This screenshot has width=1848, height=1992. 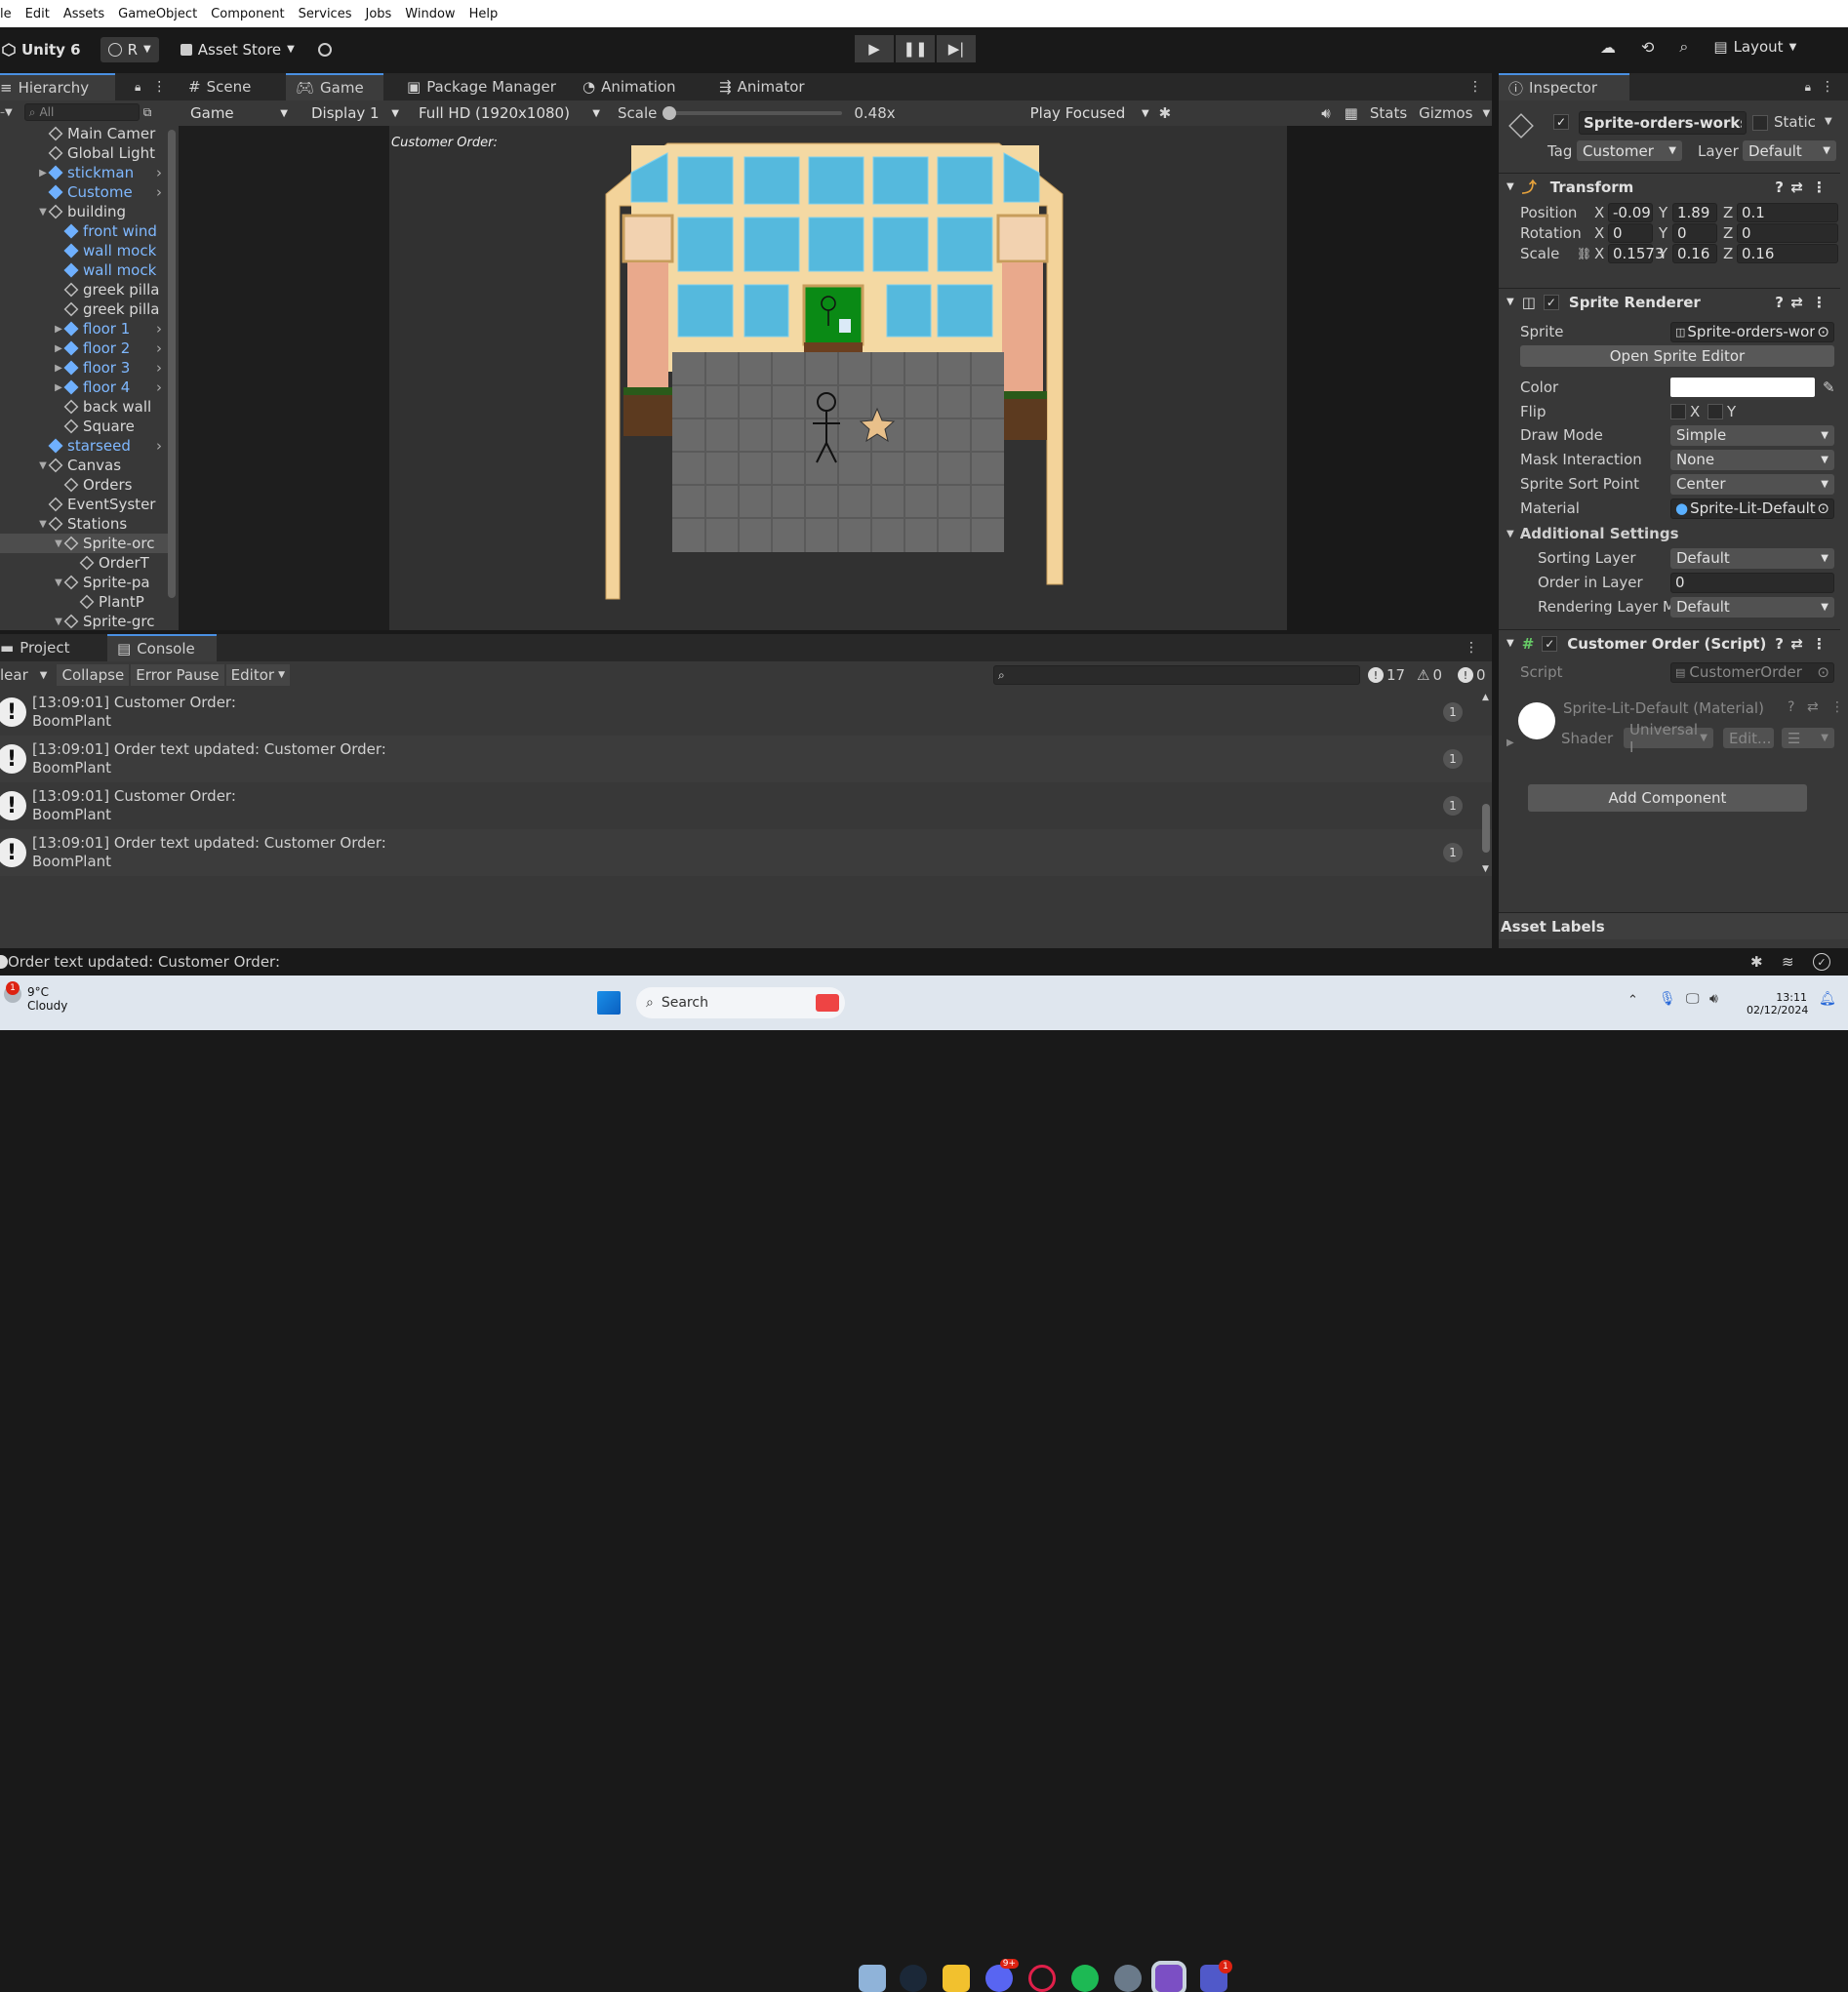 I want to click on hierarchy-item: ▼ Canvas, so click(x=84, y=465).